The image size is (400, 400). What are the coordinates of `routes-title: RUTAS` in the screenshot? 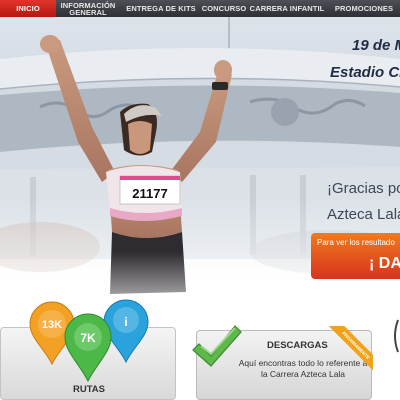 It's located at (89, 389).